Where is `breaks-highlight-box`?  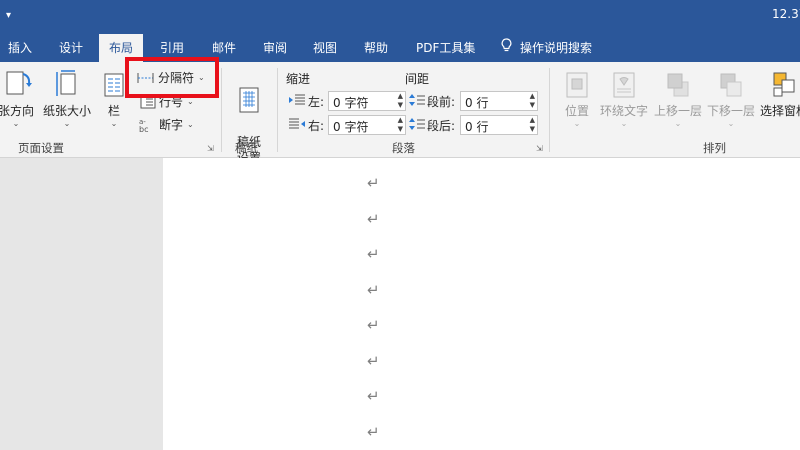 breaks-highlight-box is located at coordinates (172, 77).